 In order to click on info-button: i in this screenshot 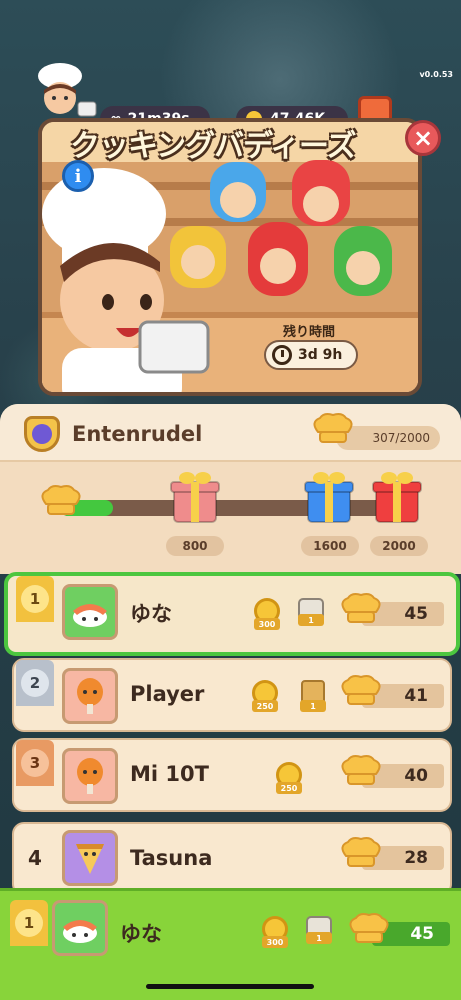, I will do `click(78, 176)`.